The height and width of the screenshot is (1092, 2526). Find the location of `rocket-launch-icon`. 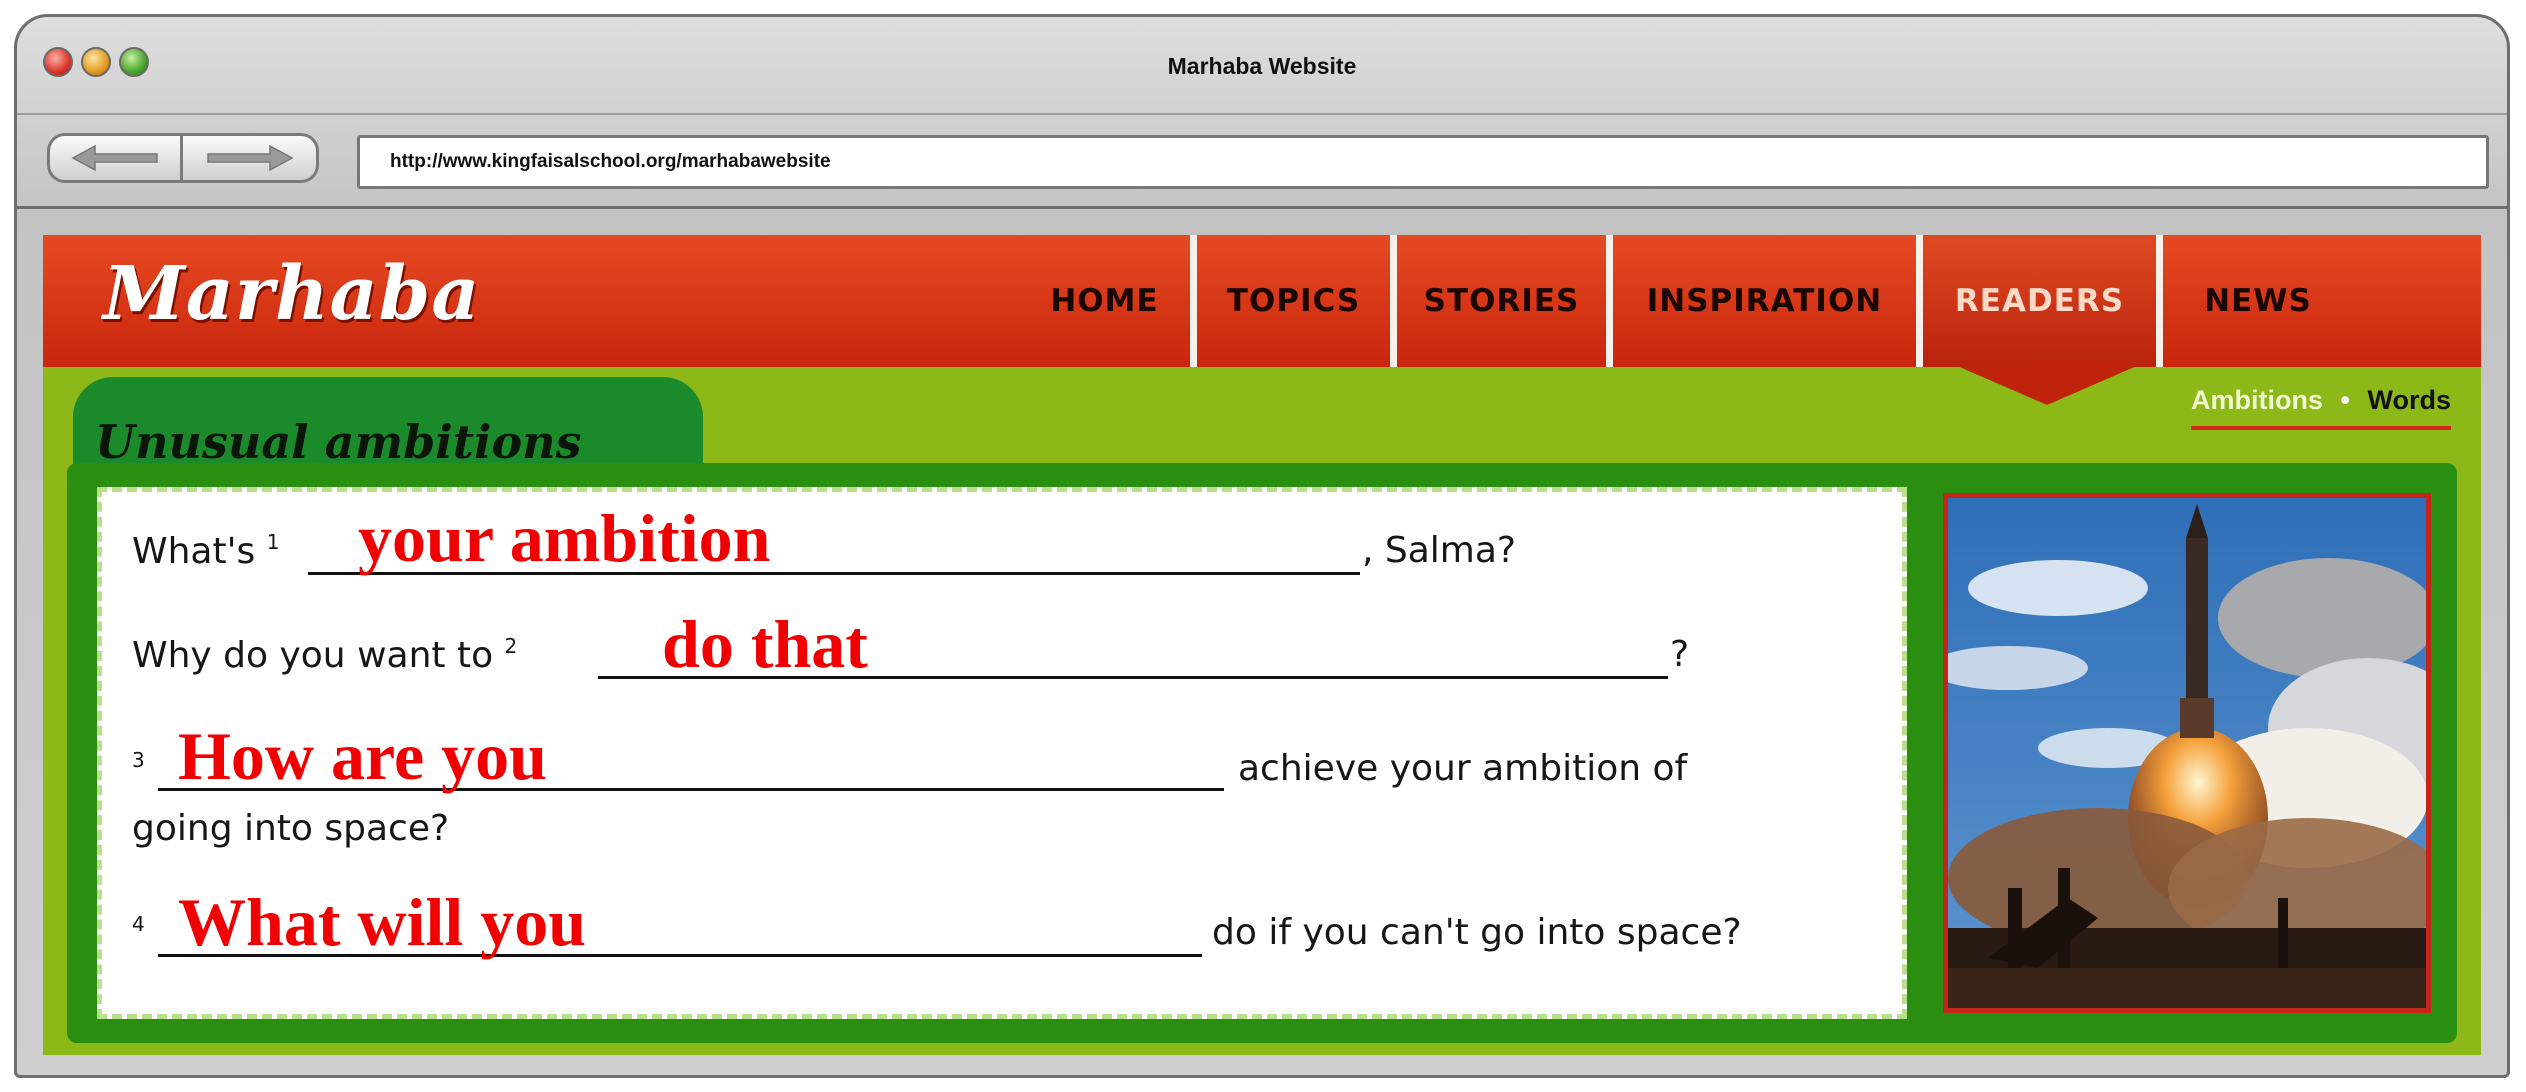

rocket-launch-icon is located at coordinates (2187, 753).